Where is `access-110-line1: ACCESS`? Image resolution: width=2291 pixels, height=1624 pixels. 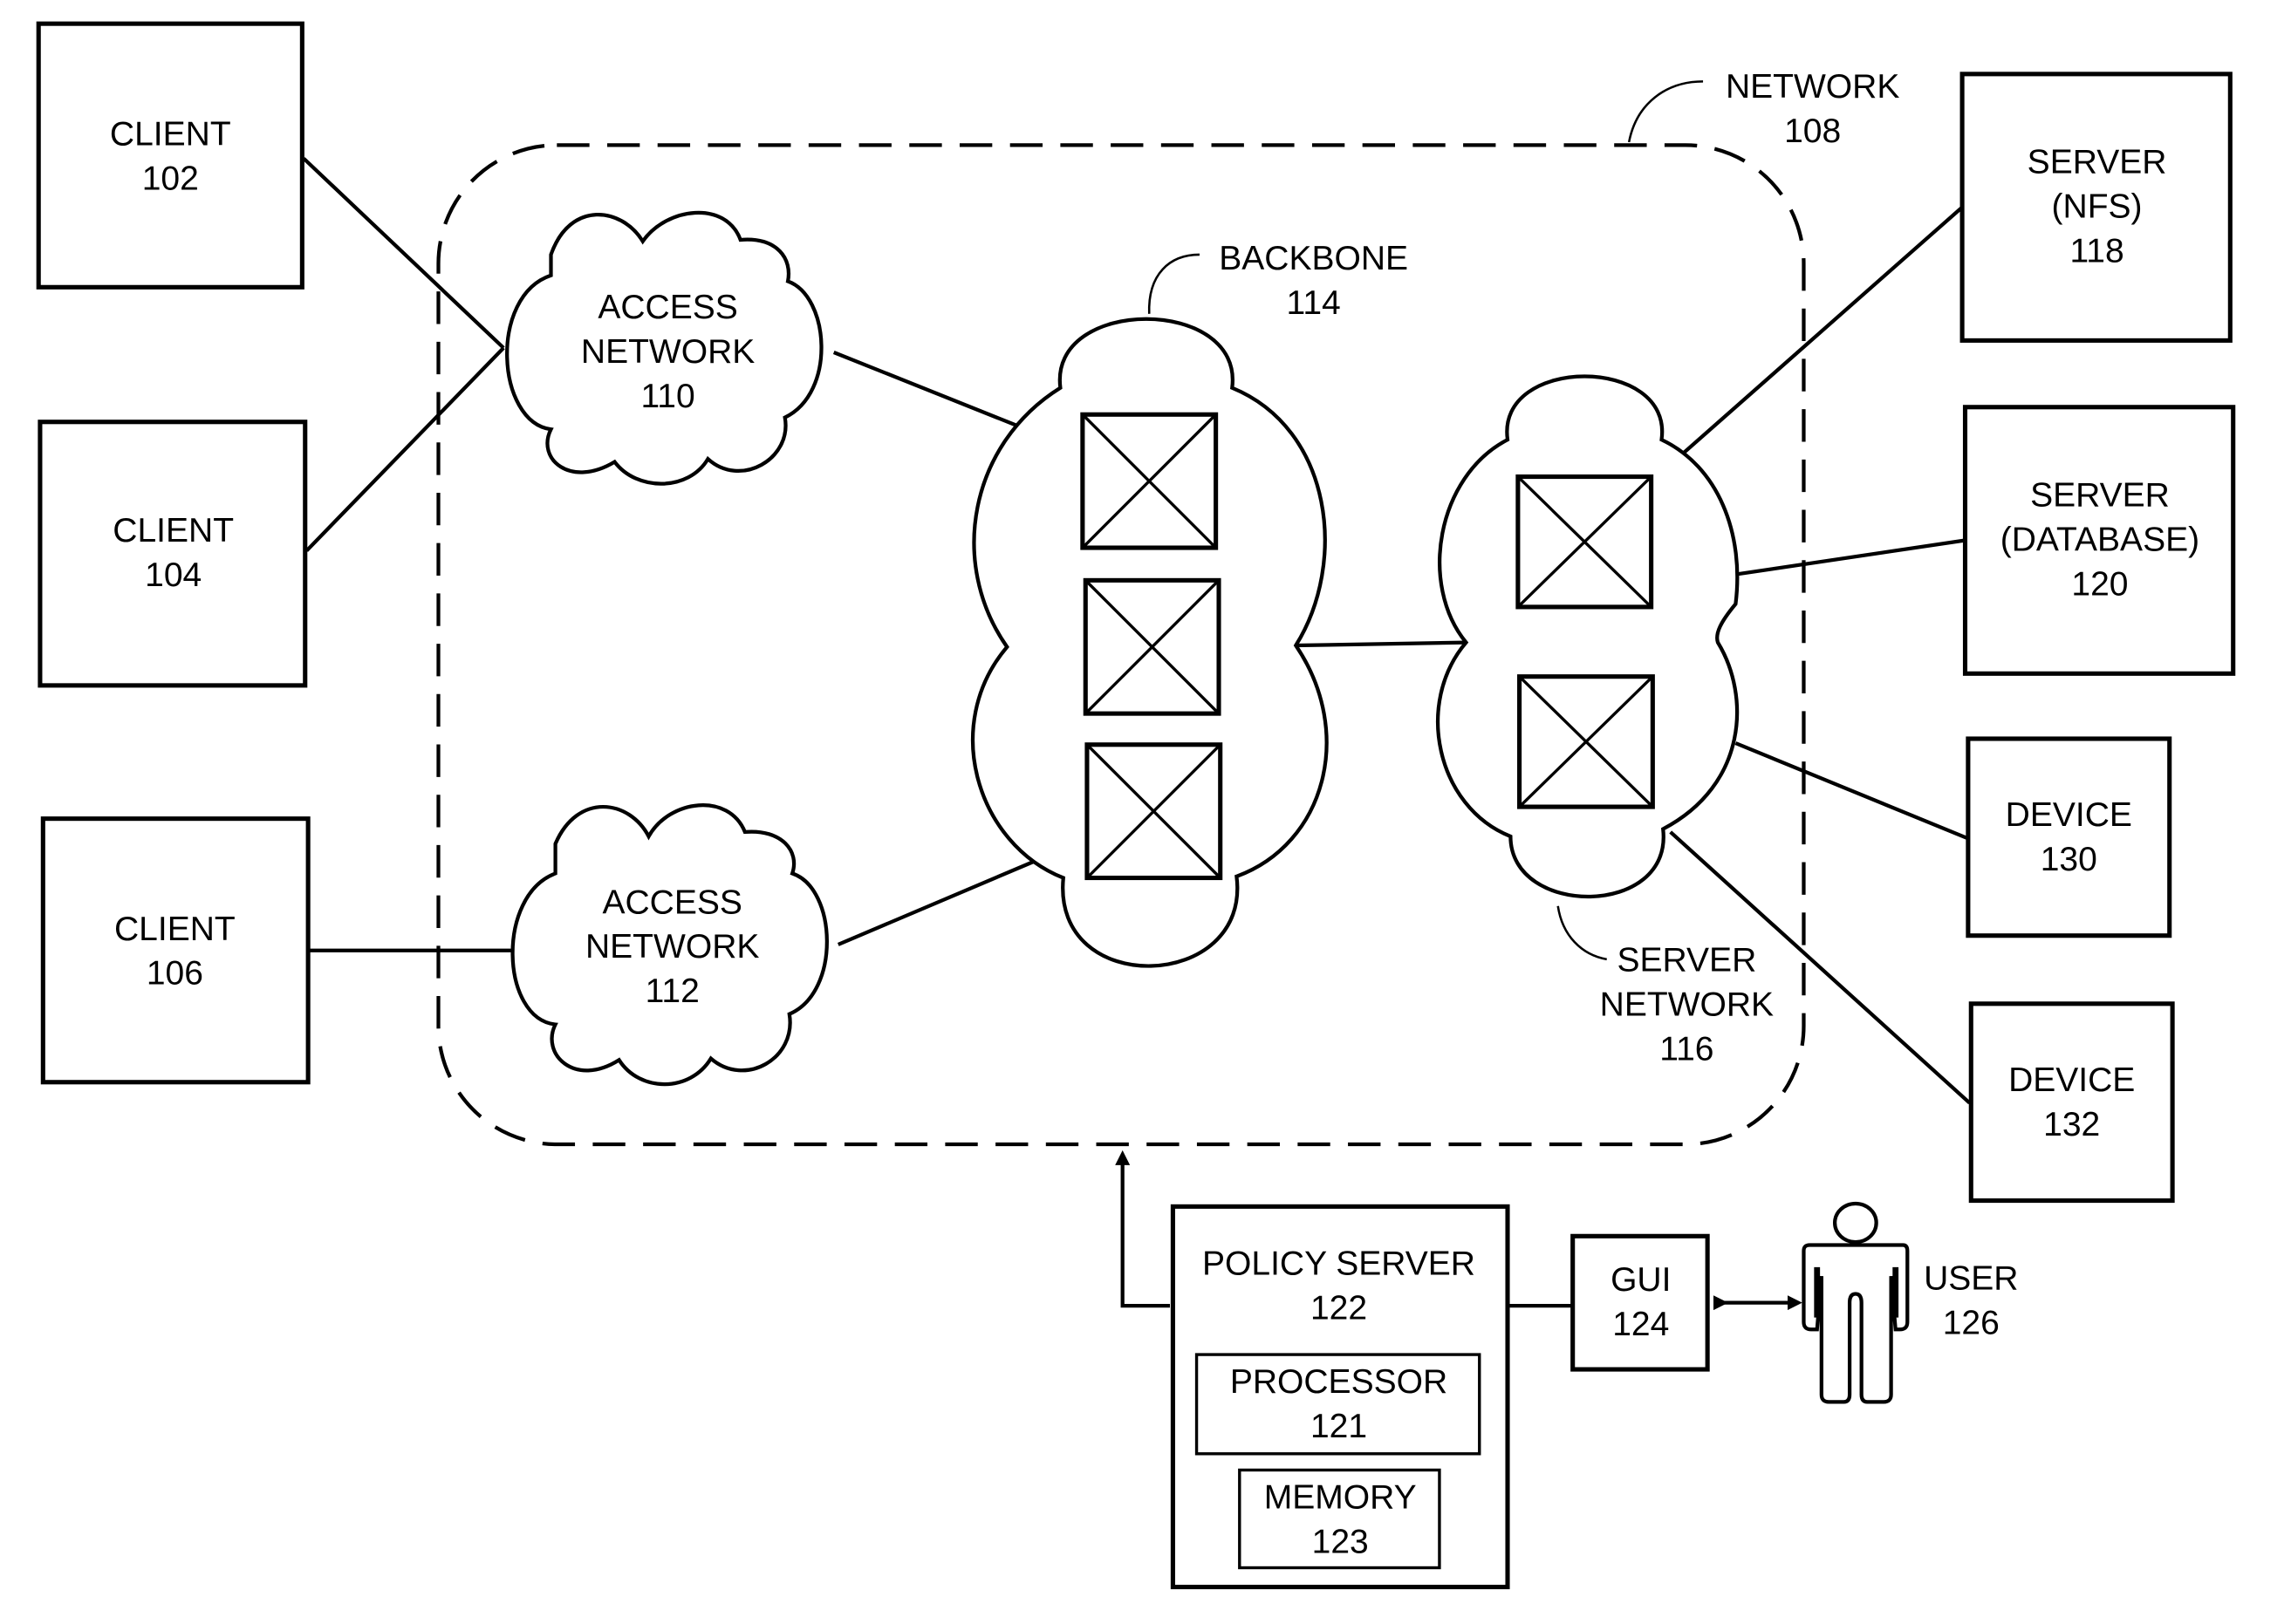 access-110-line1: ACCESS is located at coordinates (667, 307).